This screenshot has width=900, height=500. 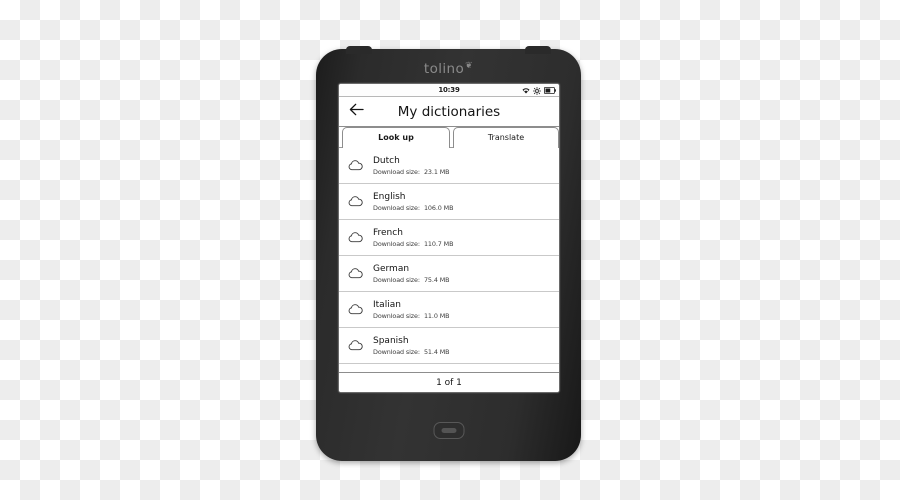 What do you see at coordinates (538, 50) in the screenshot?
I see `device-top-bump-right` at bounding box center [538, 50].